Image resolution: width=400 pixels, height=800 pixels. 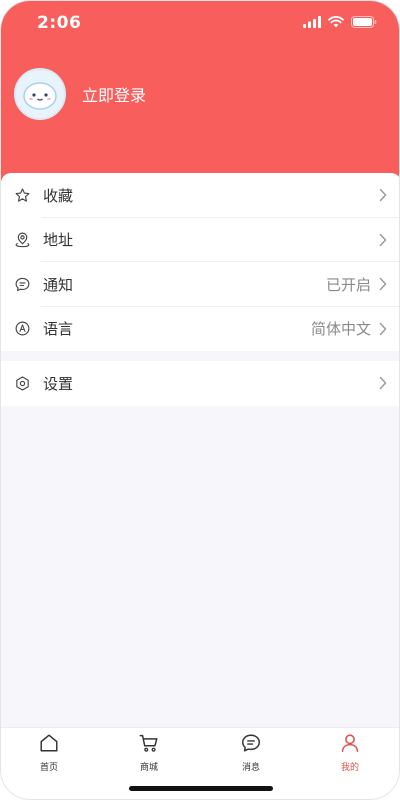 I want to click on menu-item-favorites: 收藏, so click(x=200, y=195).